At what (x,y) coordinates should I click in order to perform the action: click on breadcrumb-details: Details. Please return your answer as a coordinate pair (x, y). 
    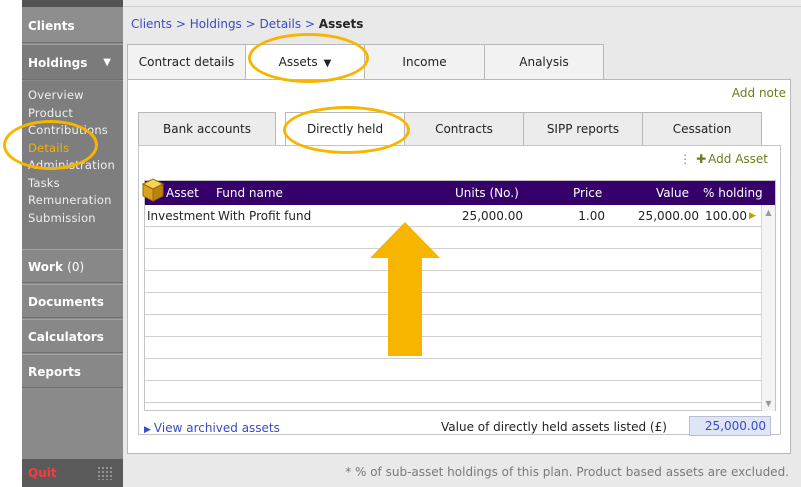
    Looking at the image, I should click on (281, 24).